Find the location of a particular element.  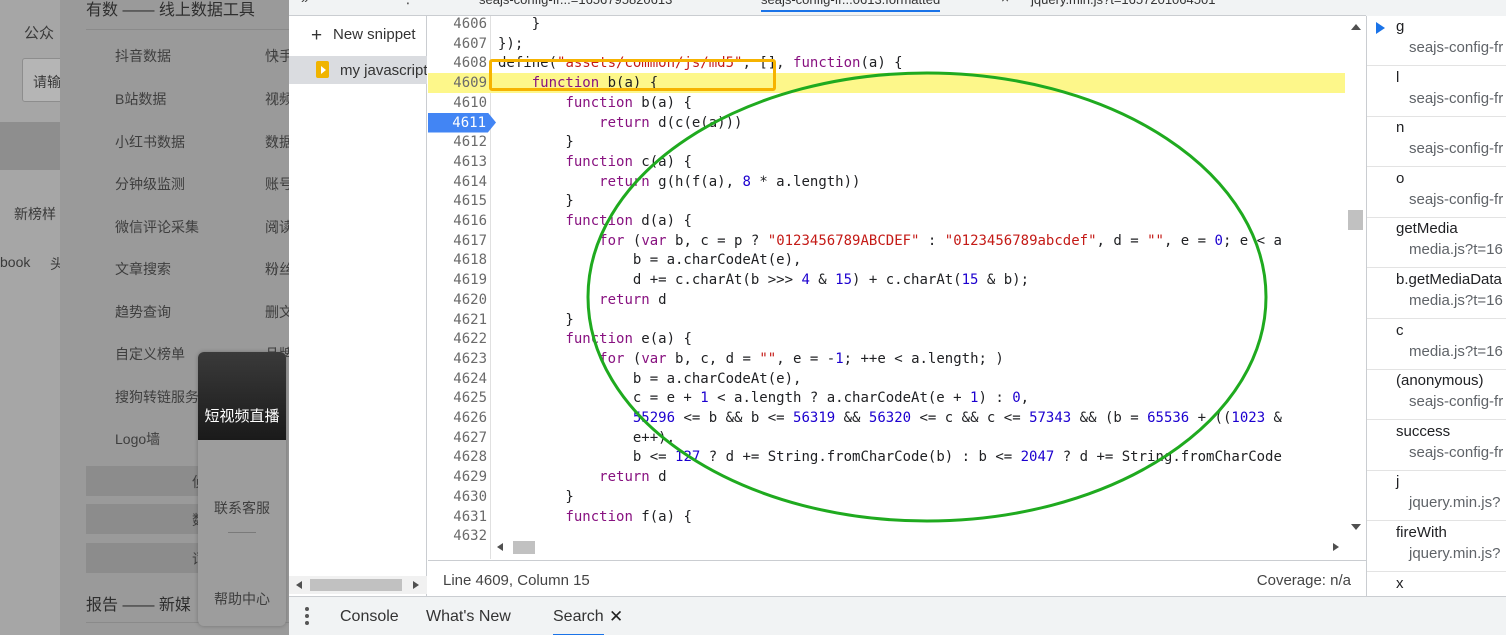

call-frame: c media.js?t=16 is located at coordinates (1436, 344).